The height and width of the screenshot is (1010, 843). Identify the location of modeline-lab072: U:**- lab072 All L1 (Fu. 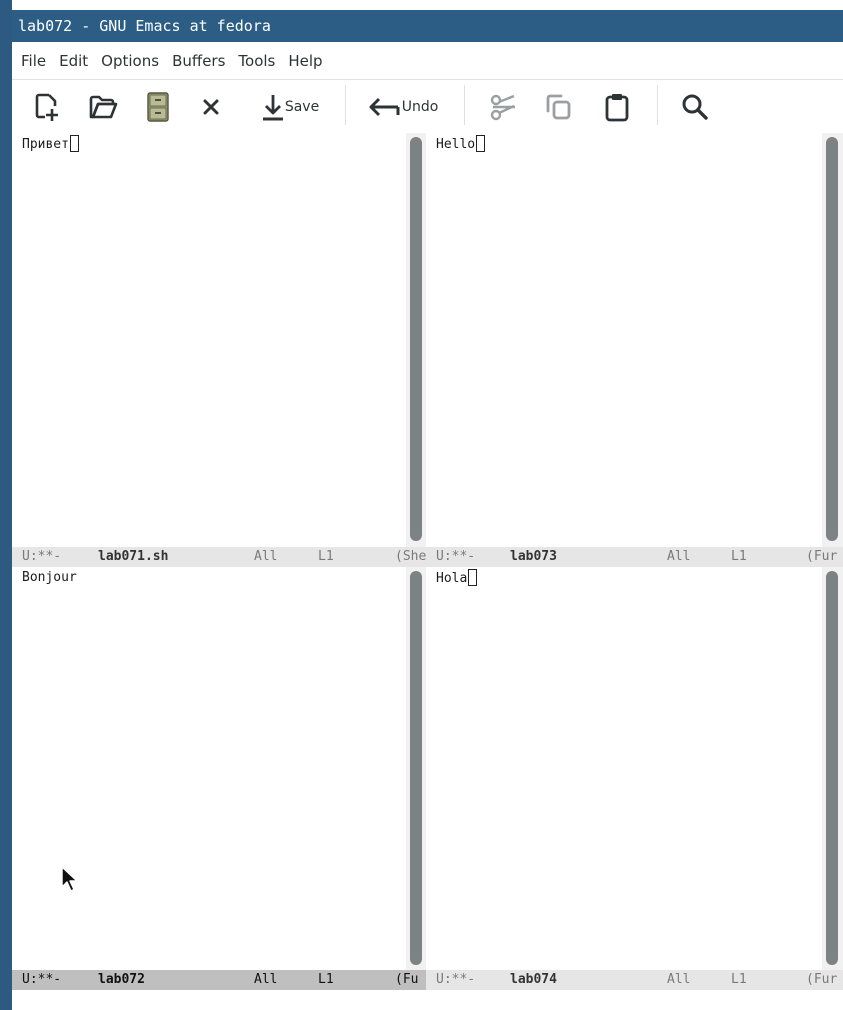
(219, 980).